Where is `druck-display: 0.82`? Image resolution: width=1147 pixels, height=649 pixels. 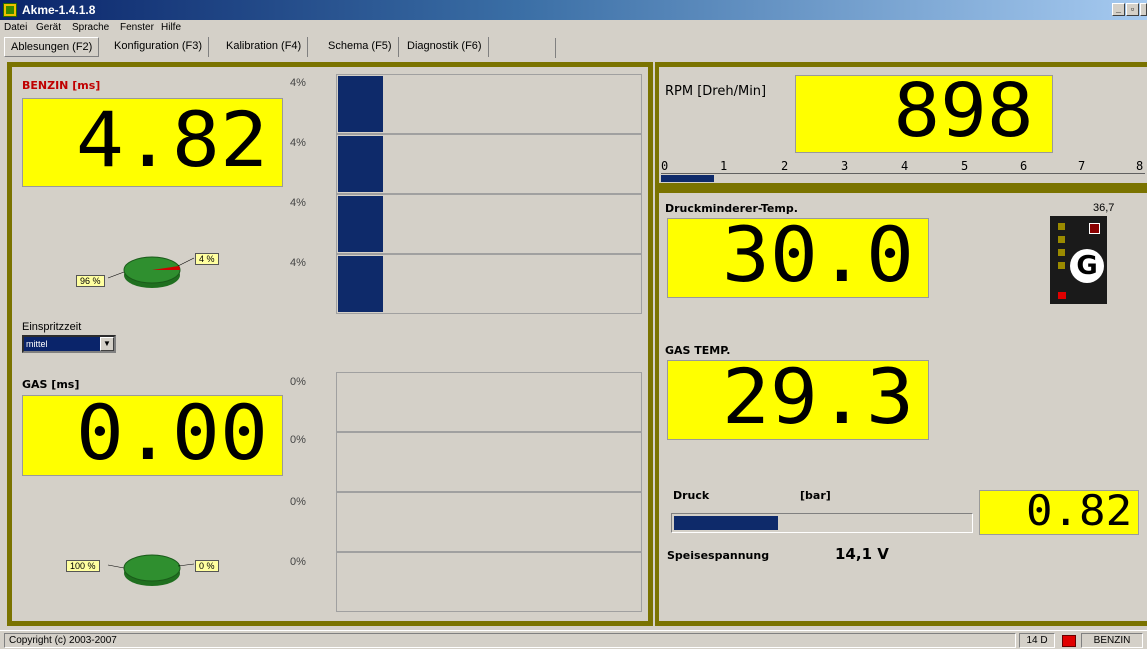 druck-display: 0.82 is located at coordinates (1059, 512).